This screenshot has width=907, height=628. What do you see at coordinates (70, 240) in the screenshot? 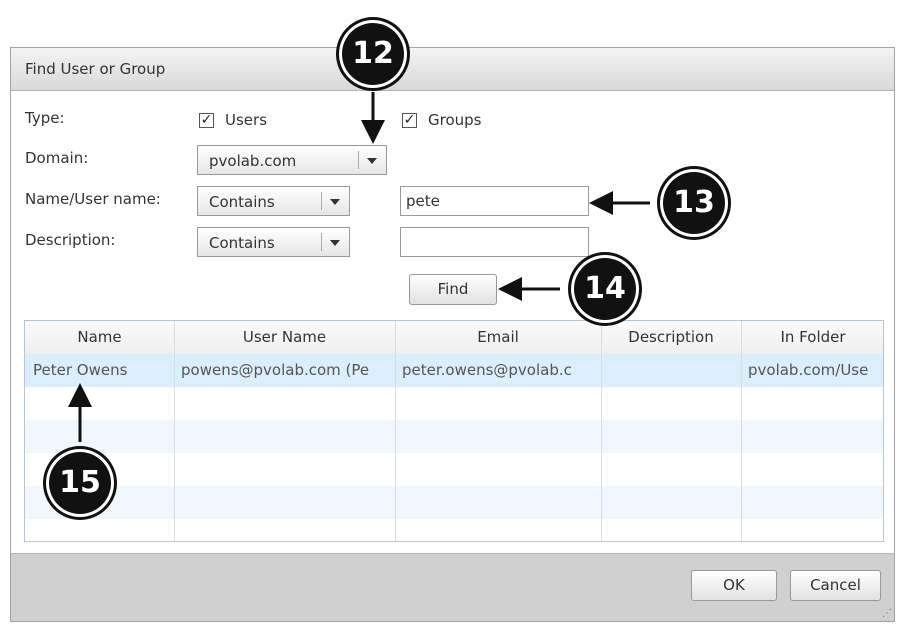
I see `description-label: Description:` at bounding box center [70, 240].